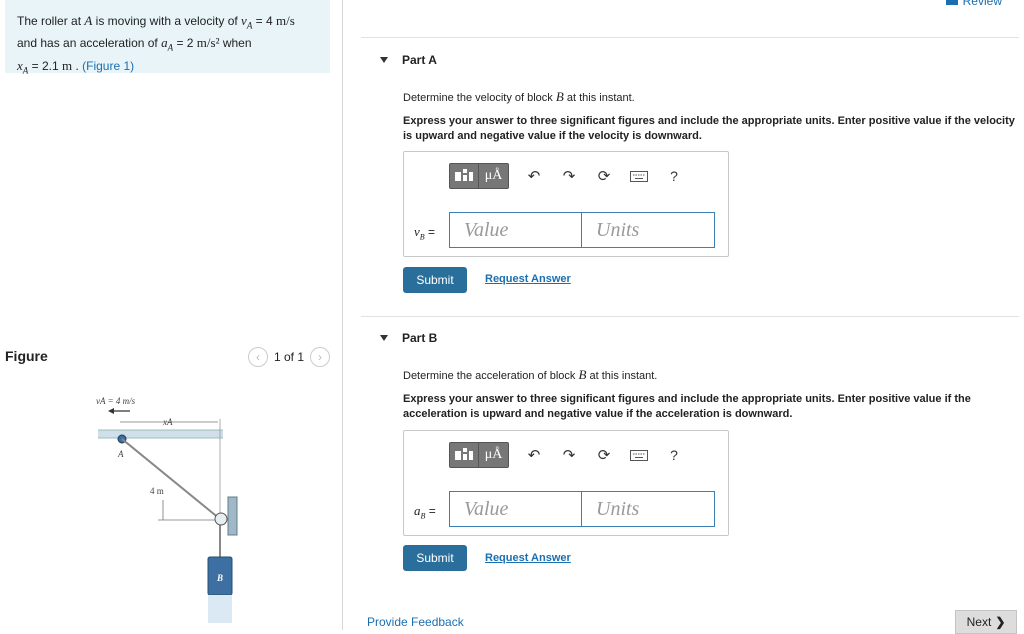 The height and width of the screenshot is (634, 1024). Describe the element at coordinates (108, 66) in the screenshot. I see `figure-link: (Figure 1)` at that location.